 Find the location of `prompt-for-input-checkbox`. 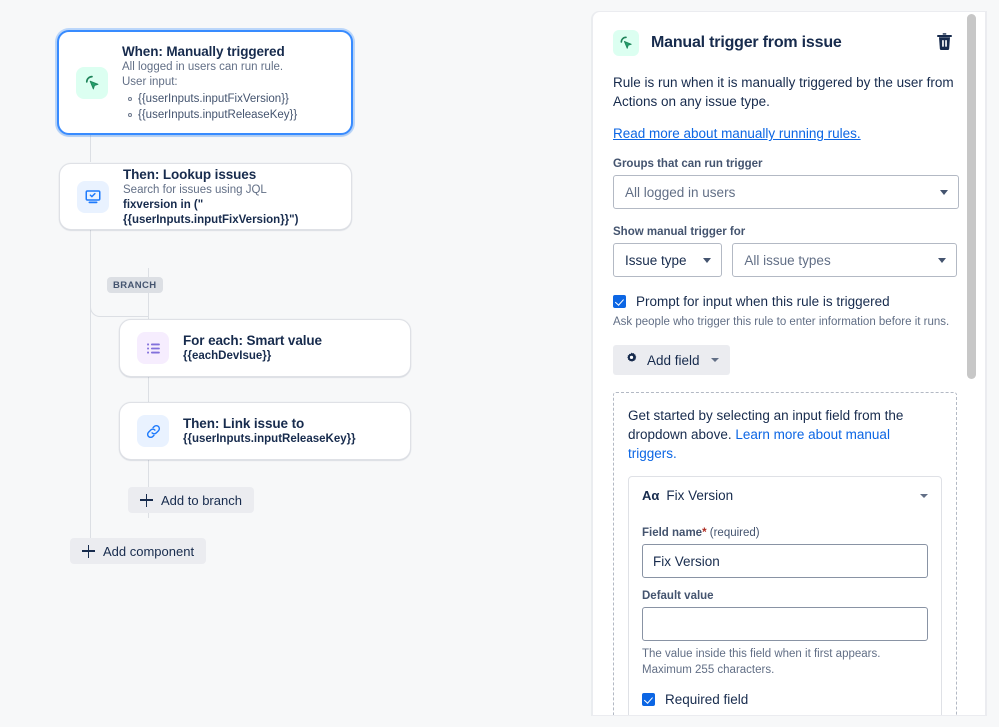

prompt-for-input-checkbox is located at coordinates (619, 301).